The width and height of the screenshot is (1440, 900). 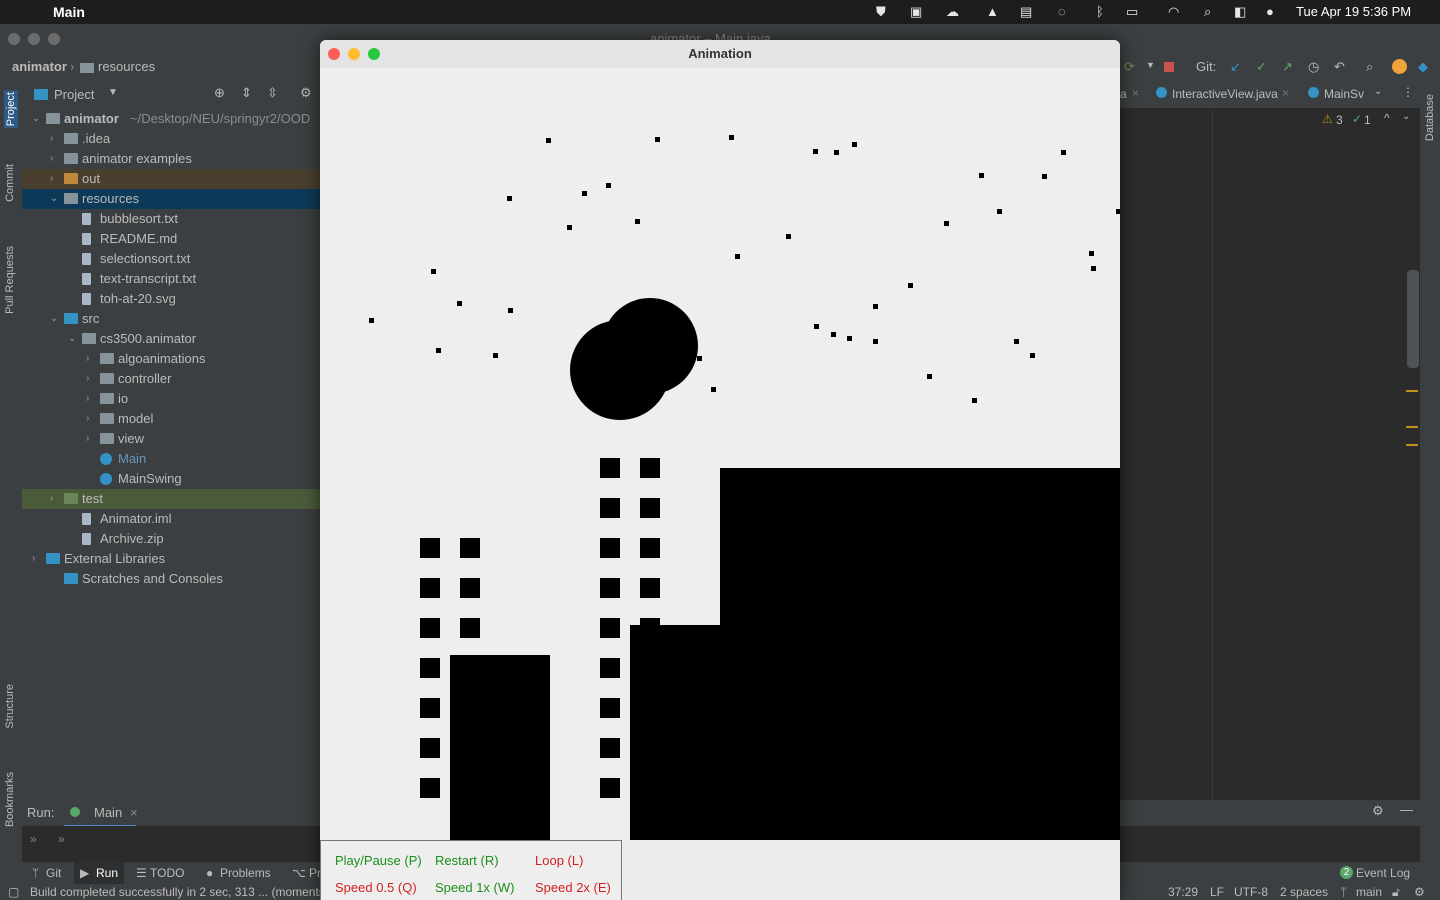 I want to click on tree-item: › .idea, so click(x=172, y=139).